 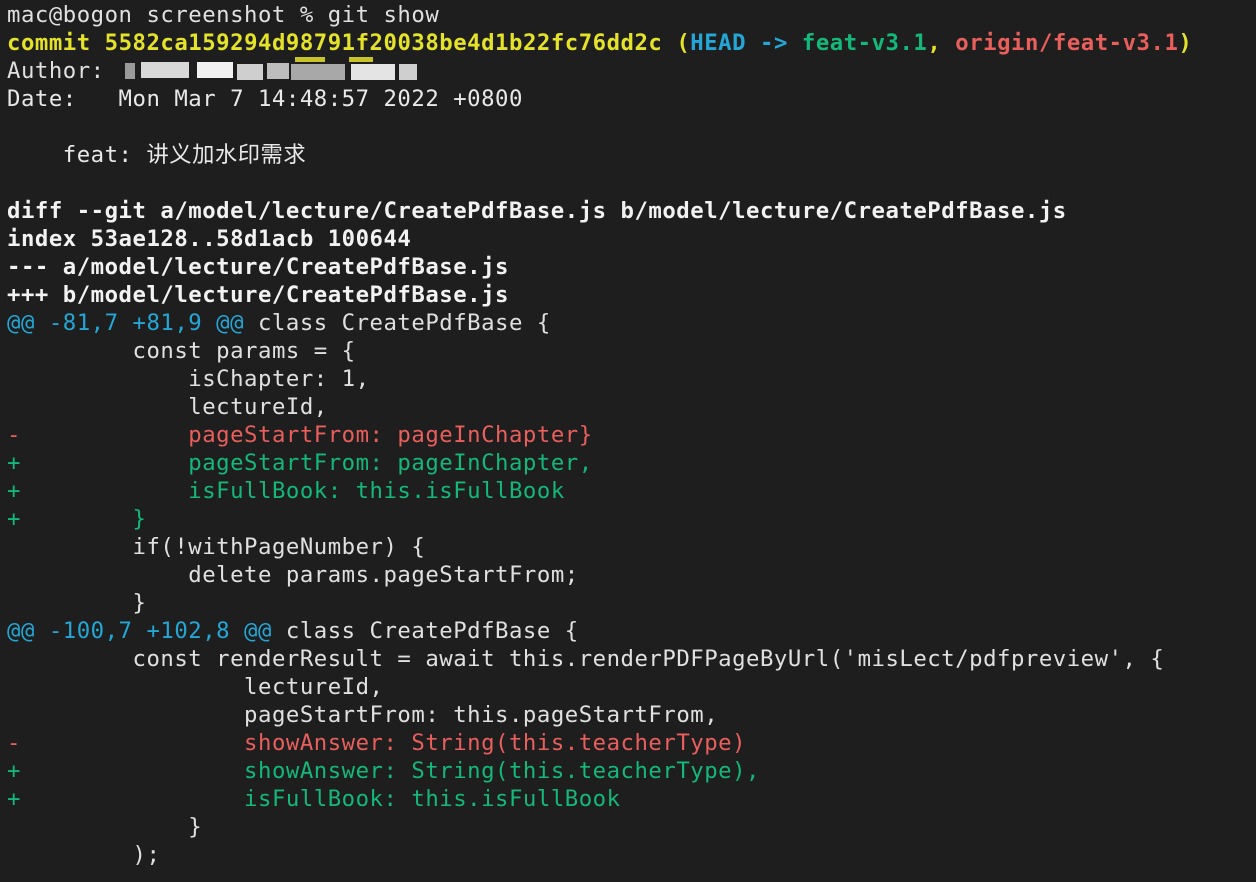 I want to click on diff-line-context: isChapter: 1,, so click(x=188, y=379).